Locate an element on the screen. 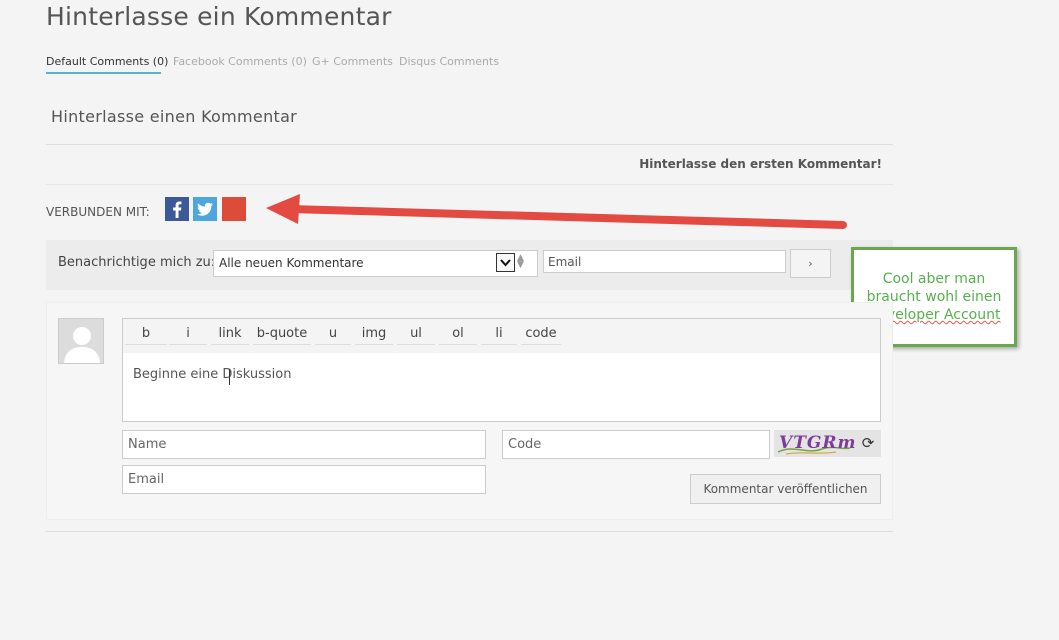 The image size is (1059, 640). tab-disqus-comments: Disqus Comments is located at coordinates (449, 61).